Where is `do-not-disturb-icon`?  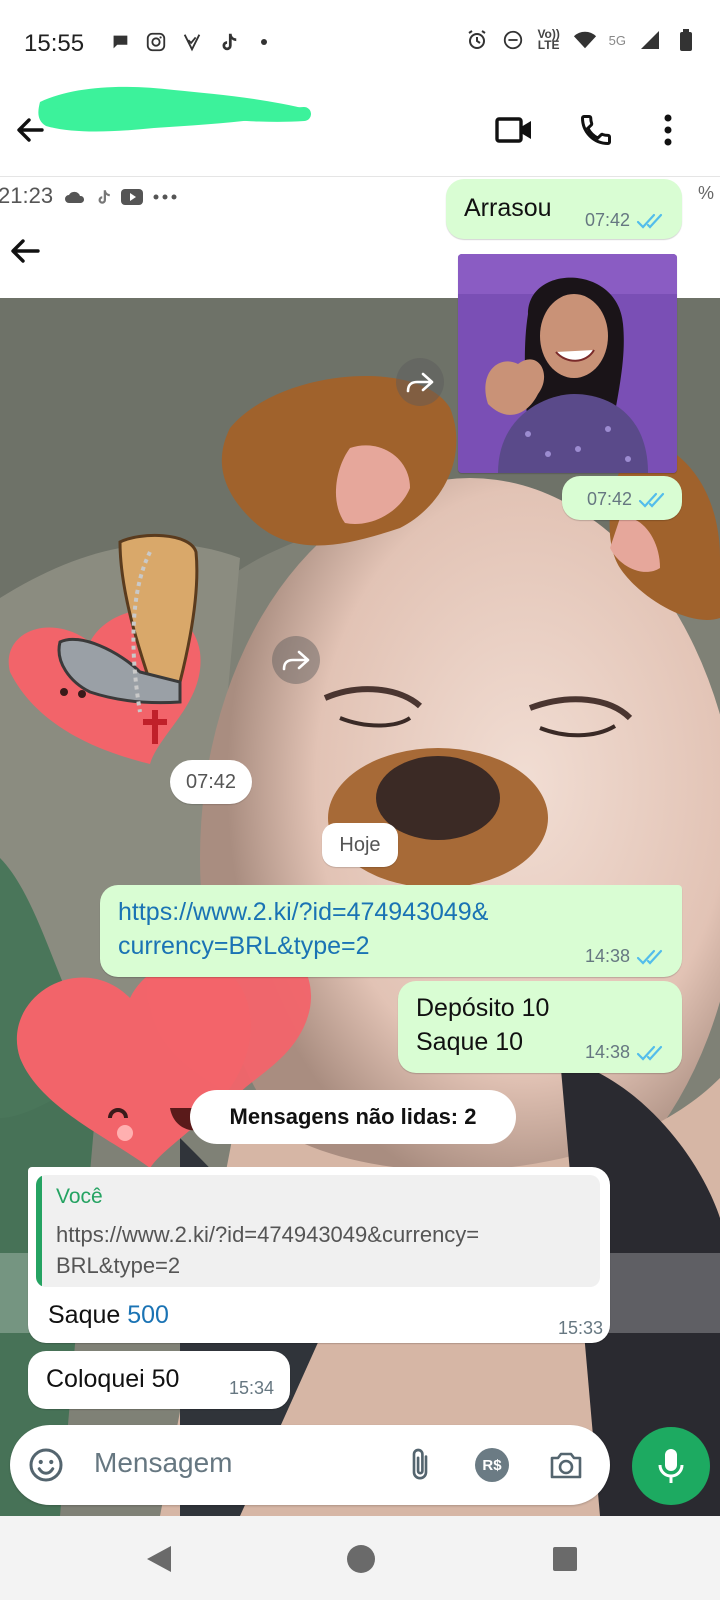 do-not-disturb-icon is located at coordinates (513, 40).